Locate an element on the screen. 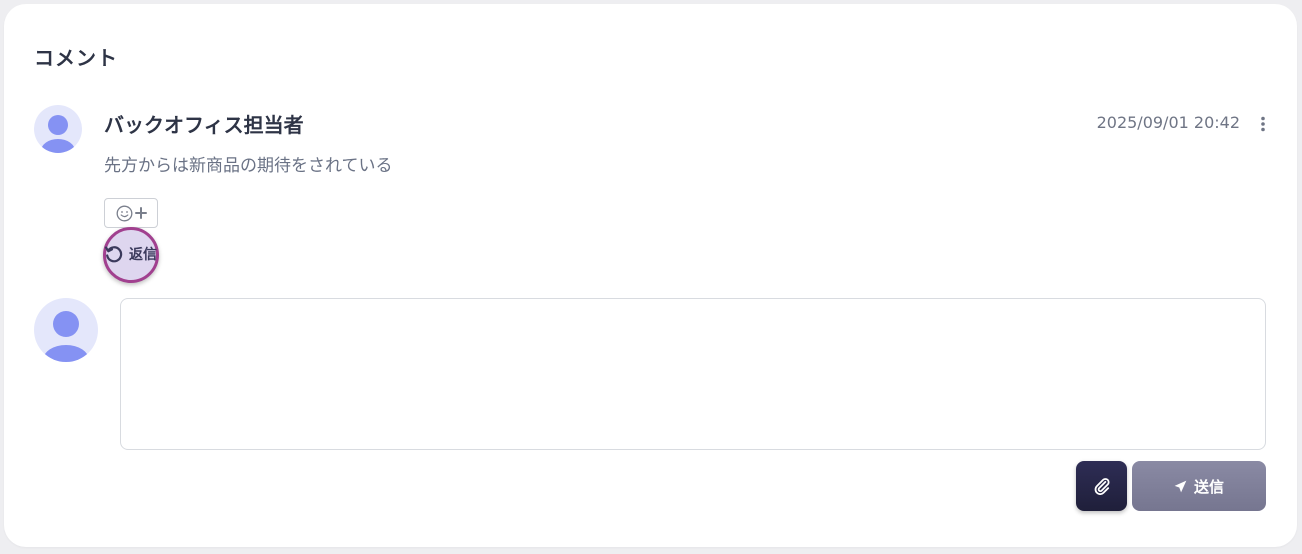 The image size is (1302, 554). add-reaction-button is located at coordinates (131, 213).